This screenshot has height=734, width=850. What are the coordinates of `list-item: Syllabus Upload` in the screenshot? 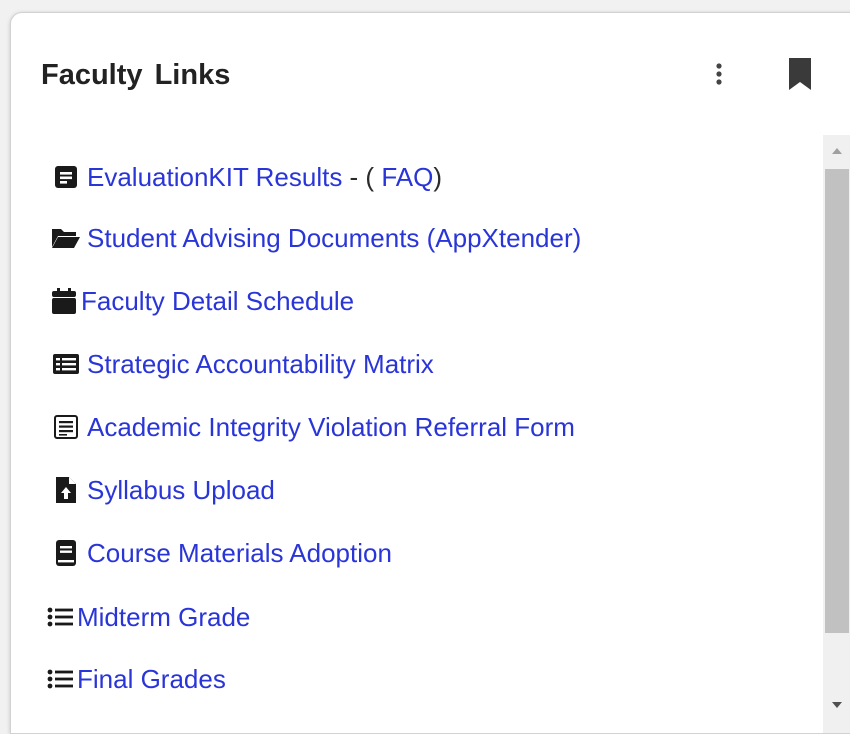 It's located at (163, 490).